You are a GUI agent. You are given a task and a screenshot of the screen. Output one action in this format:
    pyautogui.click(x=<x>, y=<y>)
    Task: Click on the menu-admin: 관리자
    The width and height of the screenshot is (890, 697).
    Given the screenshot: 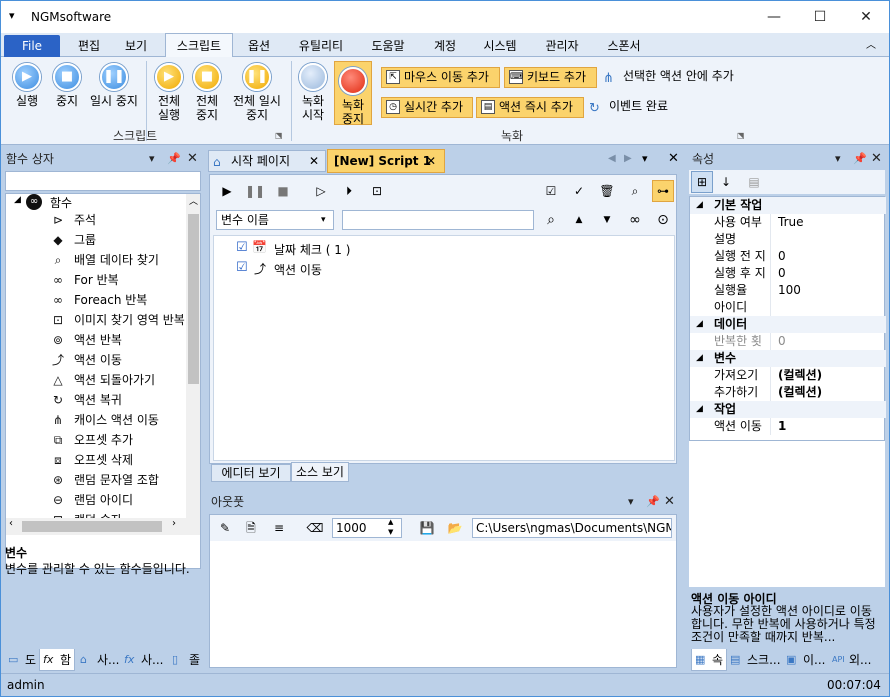 What is the action you would take?
    pyautogui.click(x=562, y=46)
    